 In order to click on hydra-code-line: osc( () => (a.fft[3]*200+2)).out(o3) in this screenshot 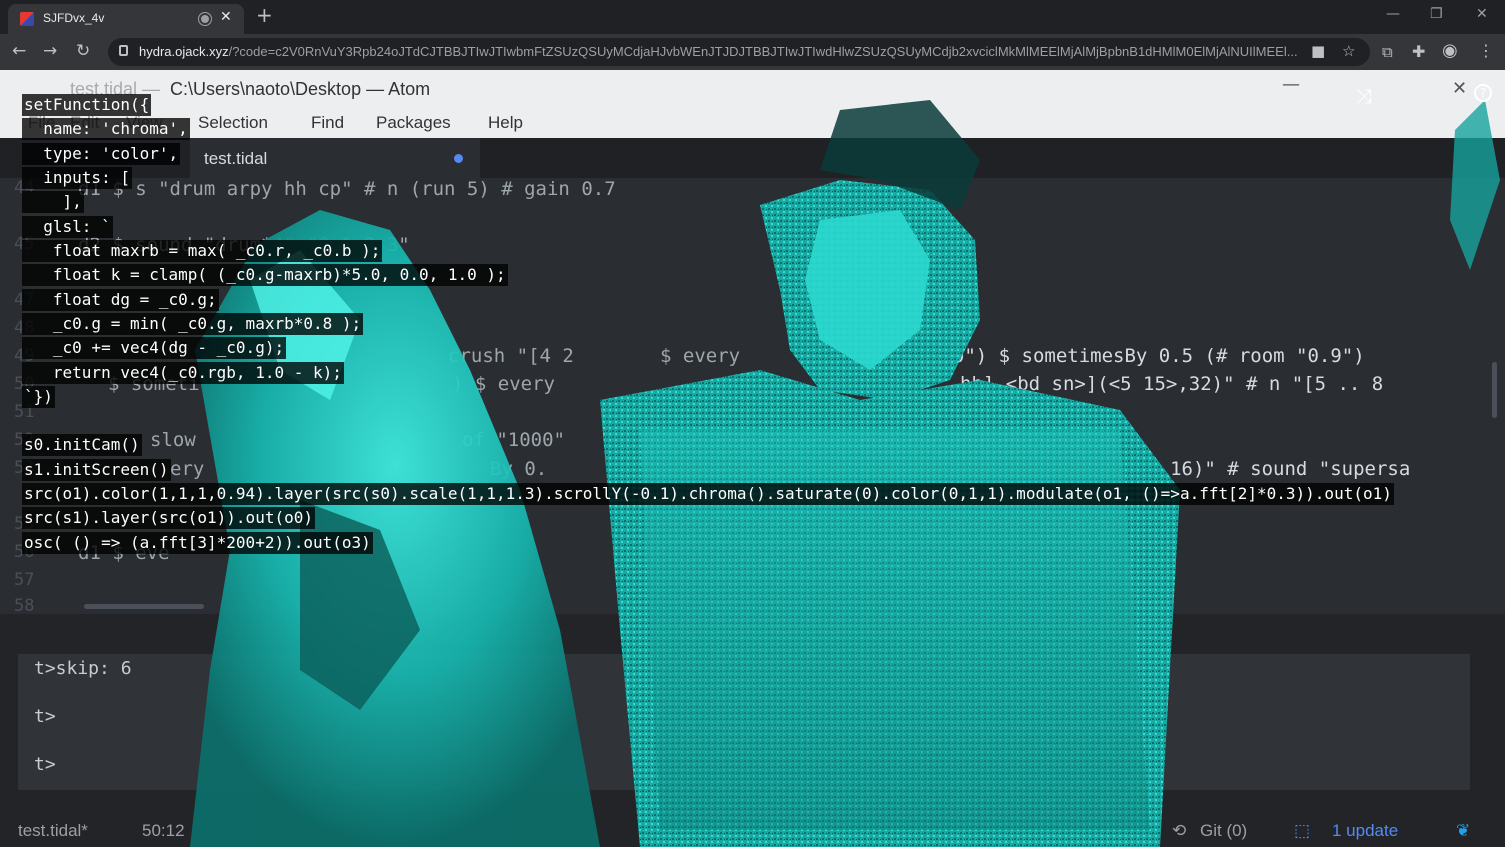, I will do `click(197, 543)`.